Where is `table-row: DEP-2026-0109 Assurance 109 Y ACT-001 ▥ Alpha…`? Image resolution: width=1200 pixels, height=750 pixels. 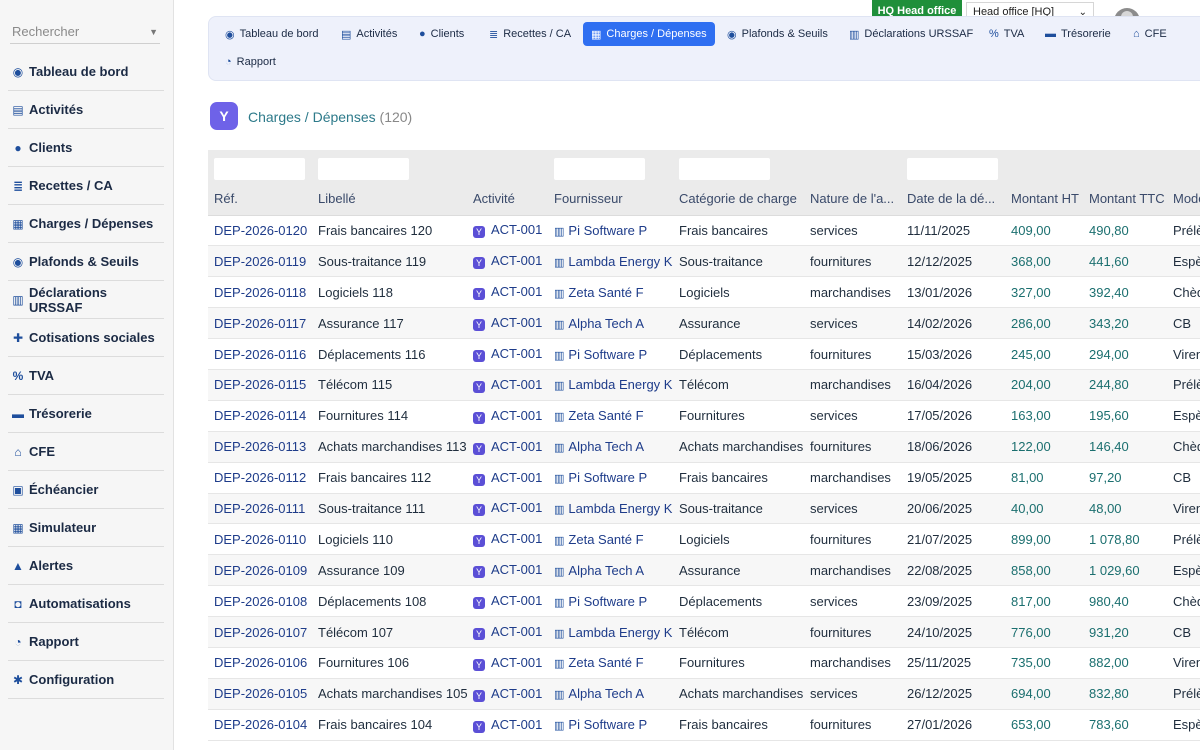
table-row: DEP-2026-0109 Assurance 109 Y ACT-001 ▥ Alpha… is located at coordinates (704, 570).